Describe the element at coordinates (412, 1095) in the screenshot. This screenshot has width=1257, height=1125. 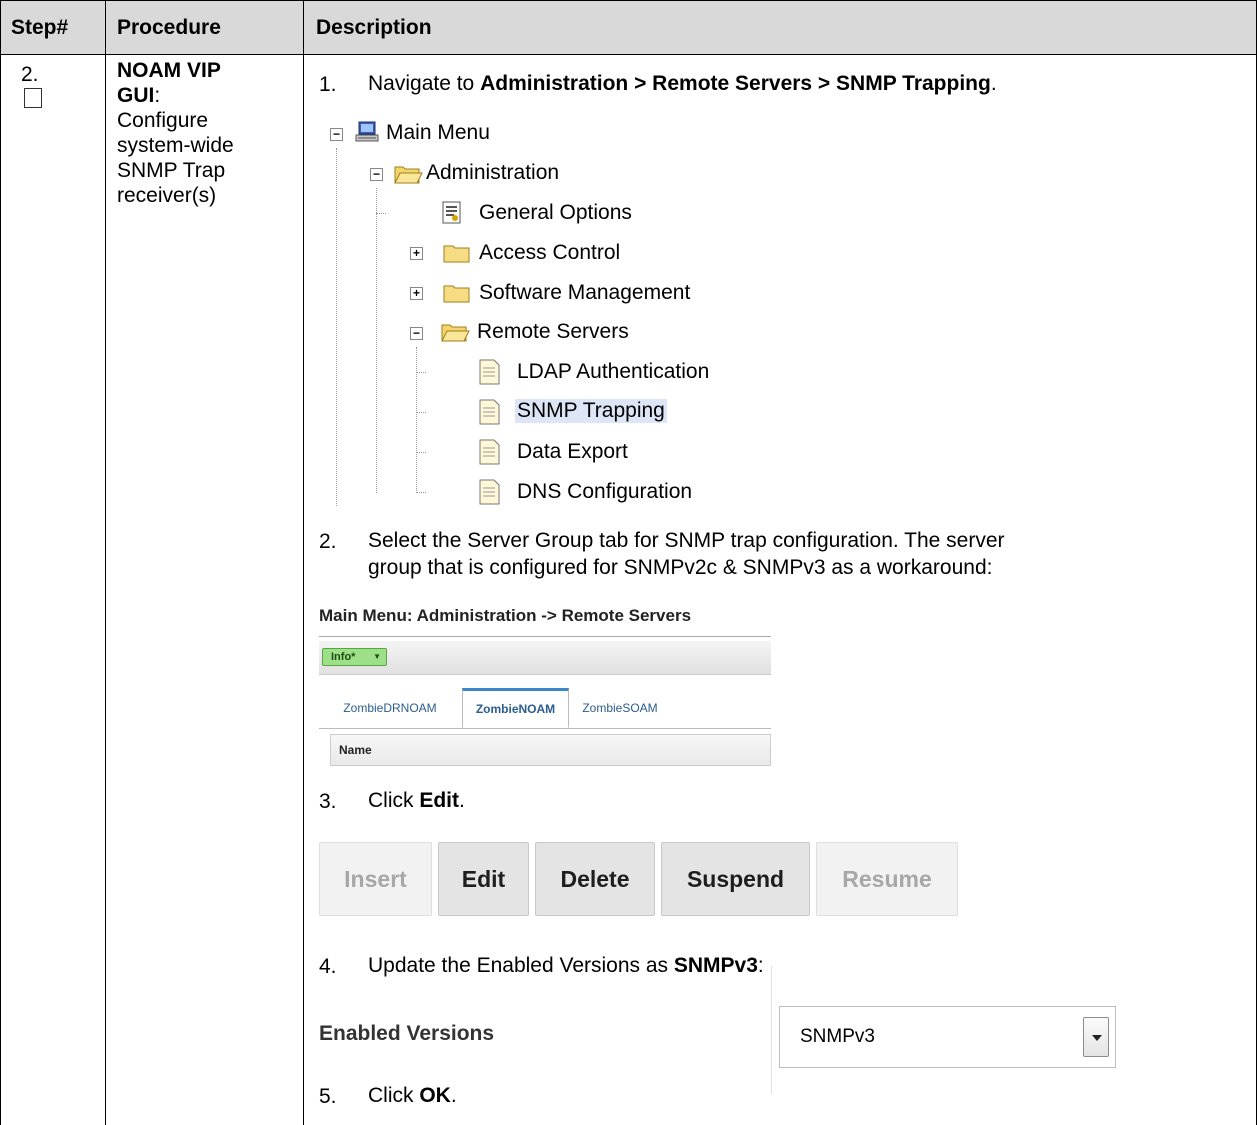
I see `step-5-text: Click OK.` at that location.